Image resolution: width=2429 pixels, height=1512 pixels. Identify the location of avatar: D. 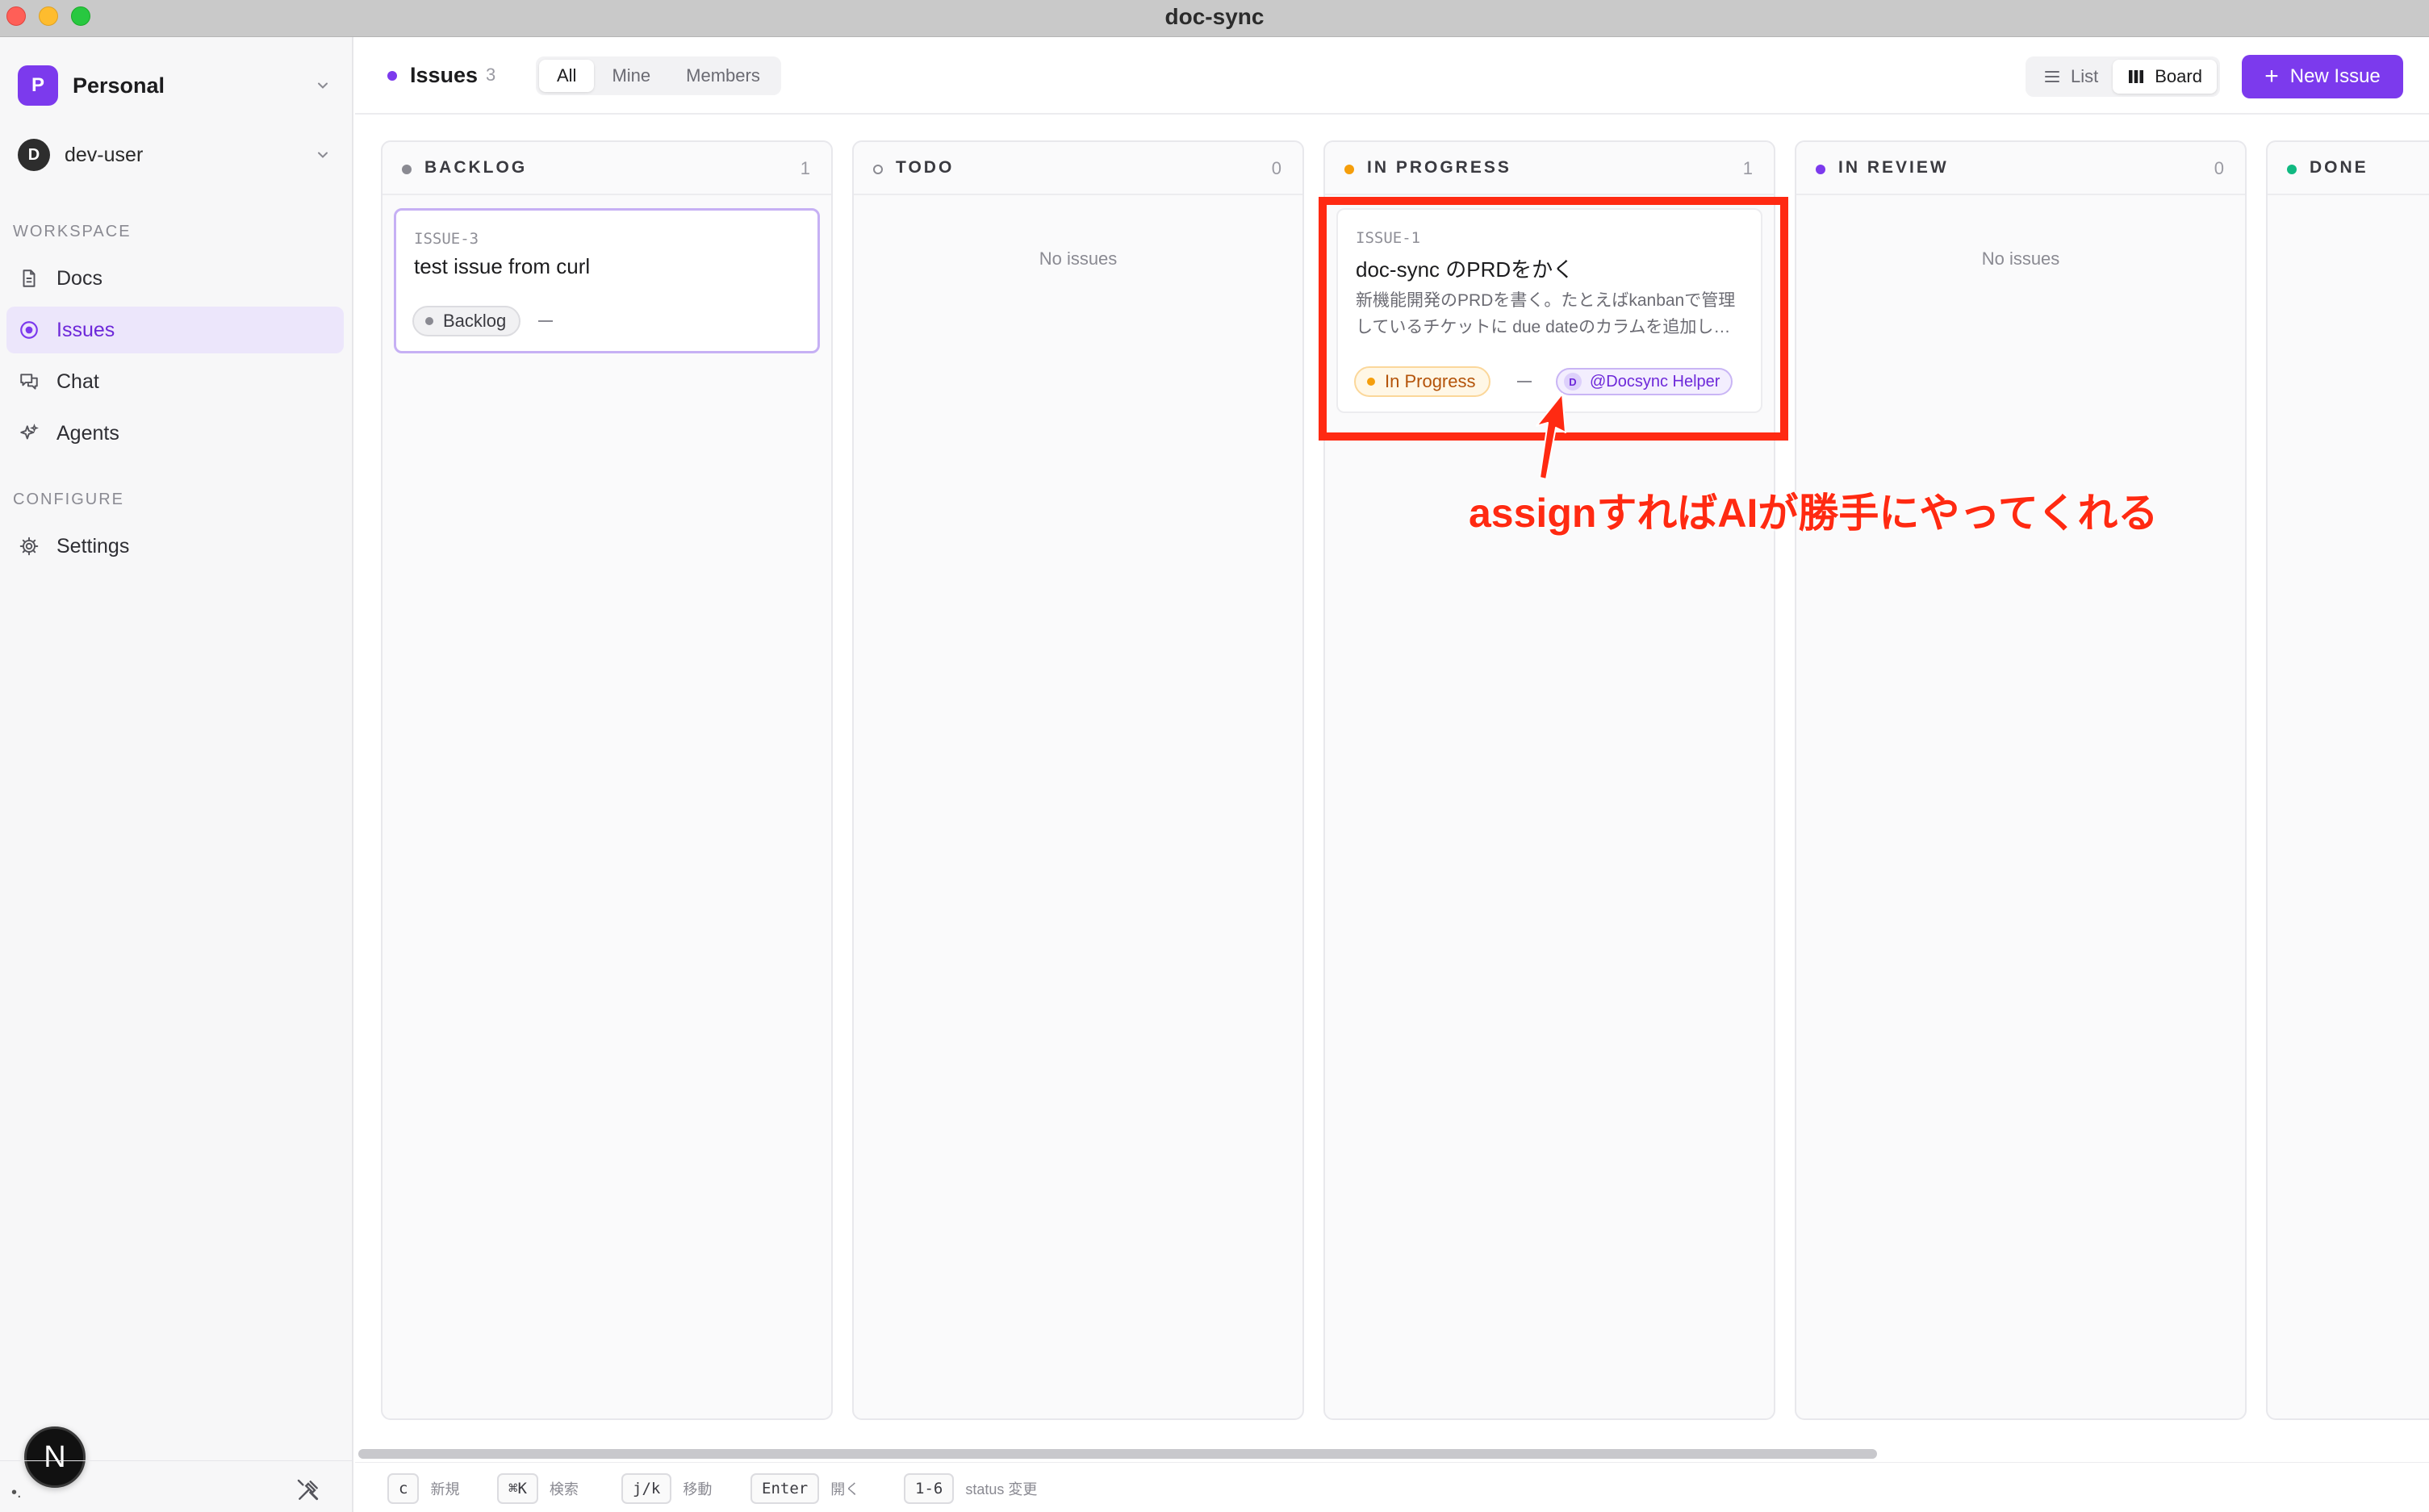
(34, 155).